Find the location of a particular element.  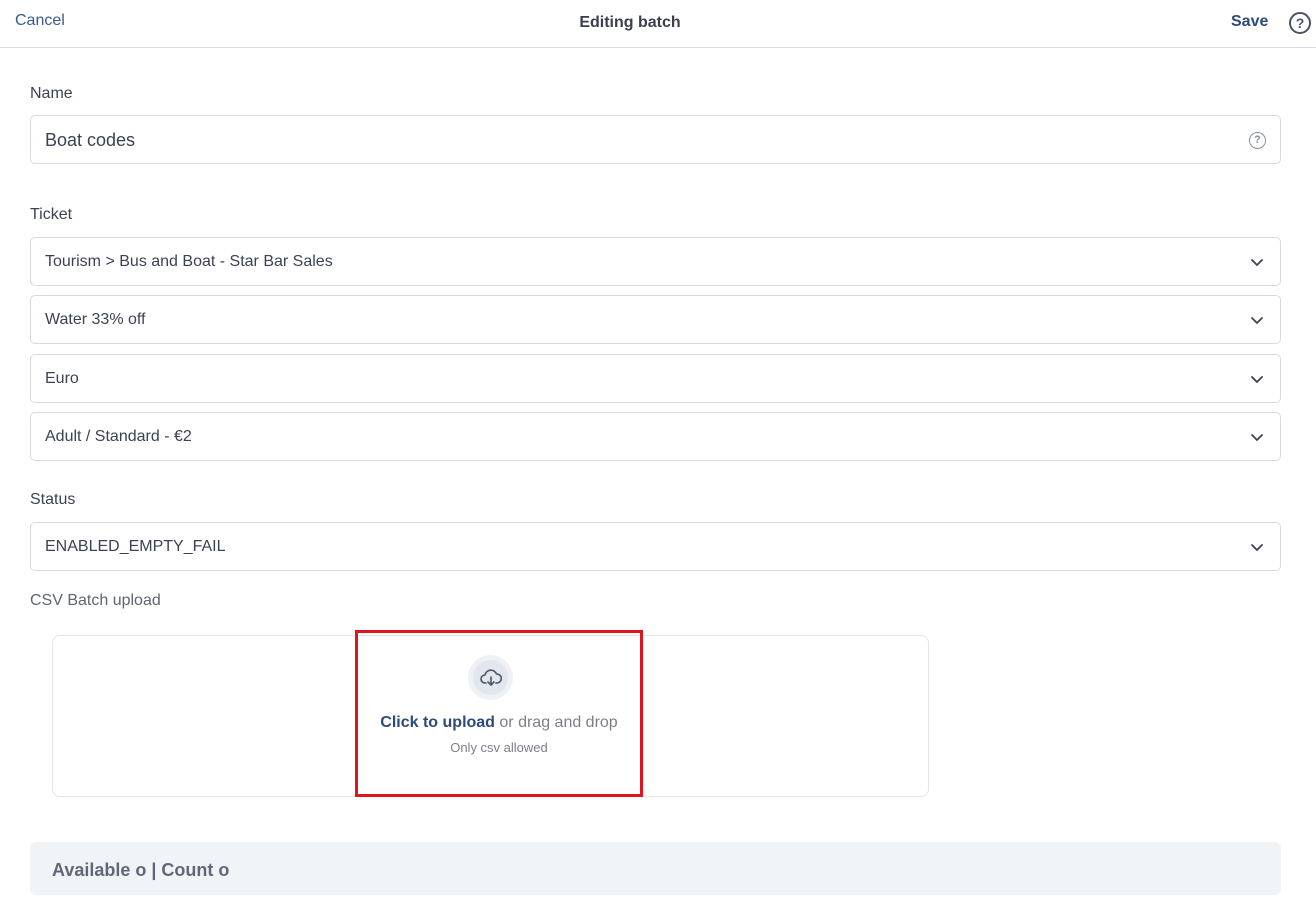

ticket-currency-select: Euro is located at coordinates (655, 378).